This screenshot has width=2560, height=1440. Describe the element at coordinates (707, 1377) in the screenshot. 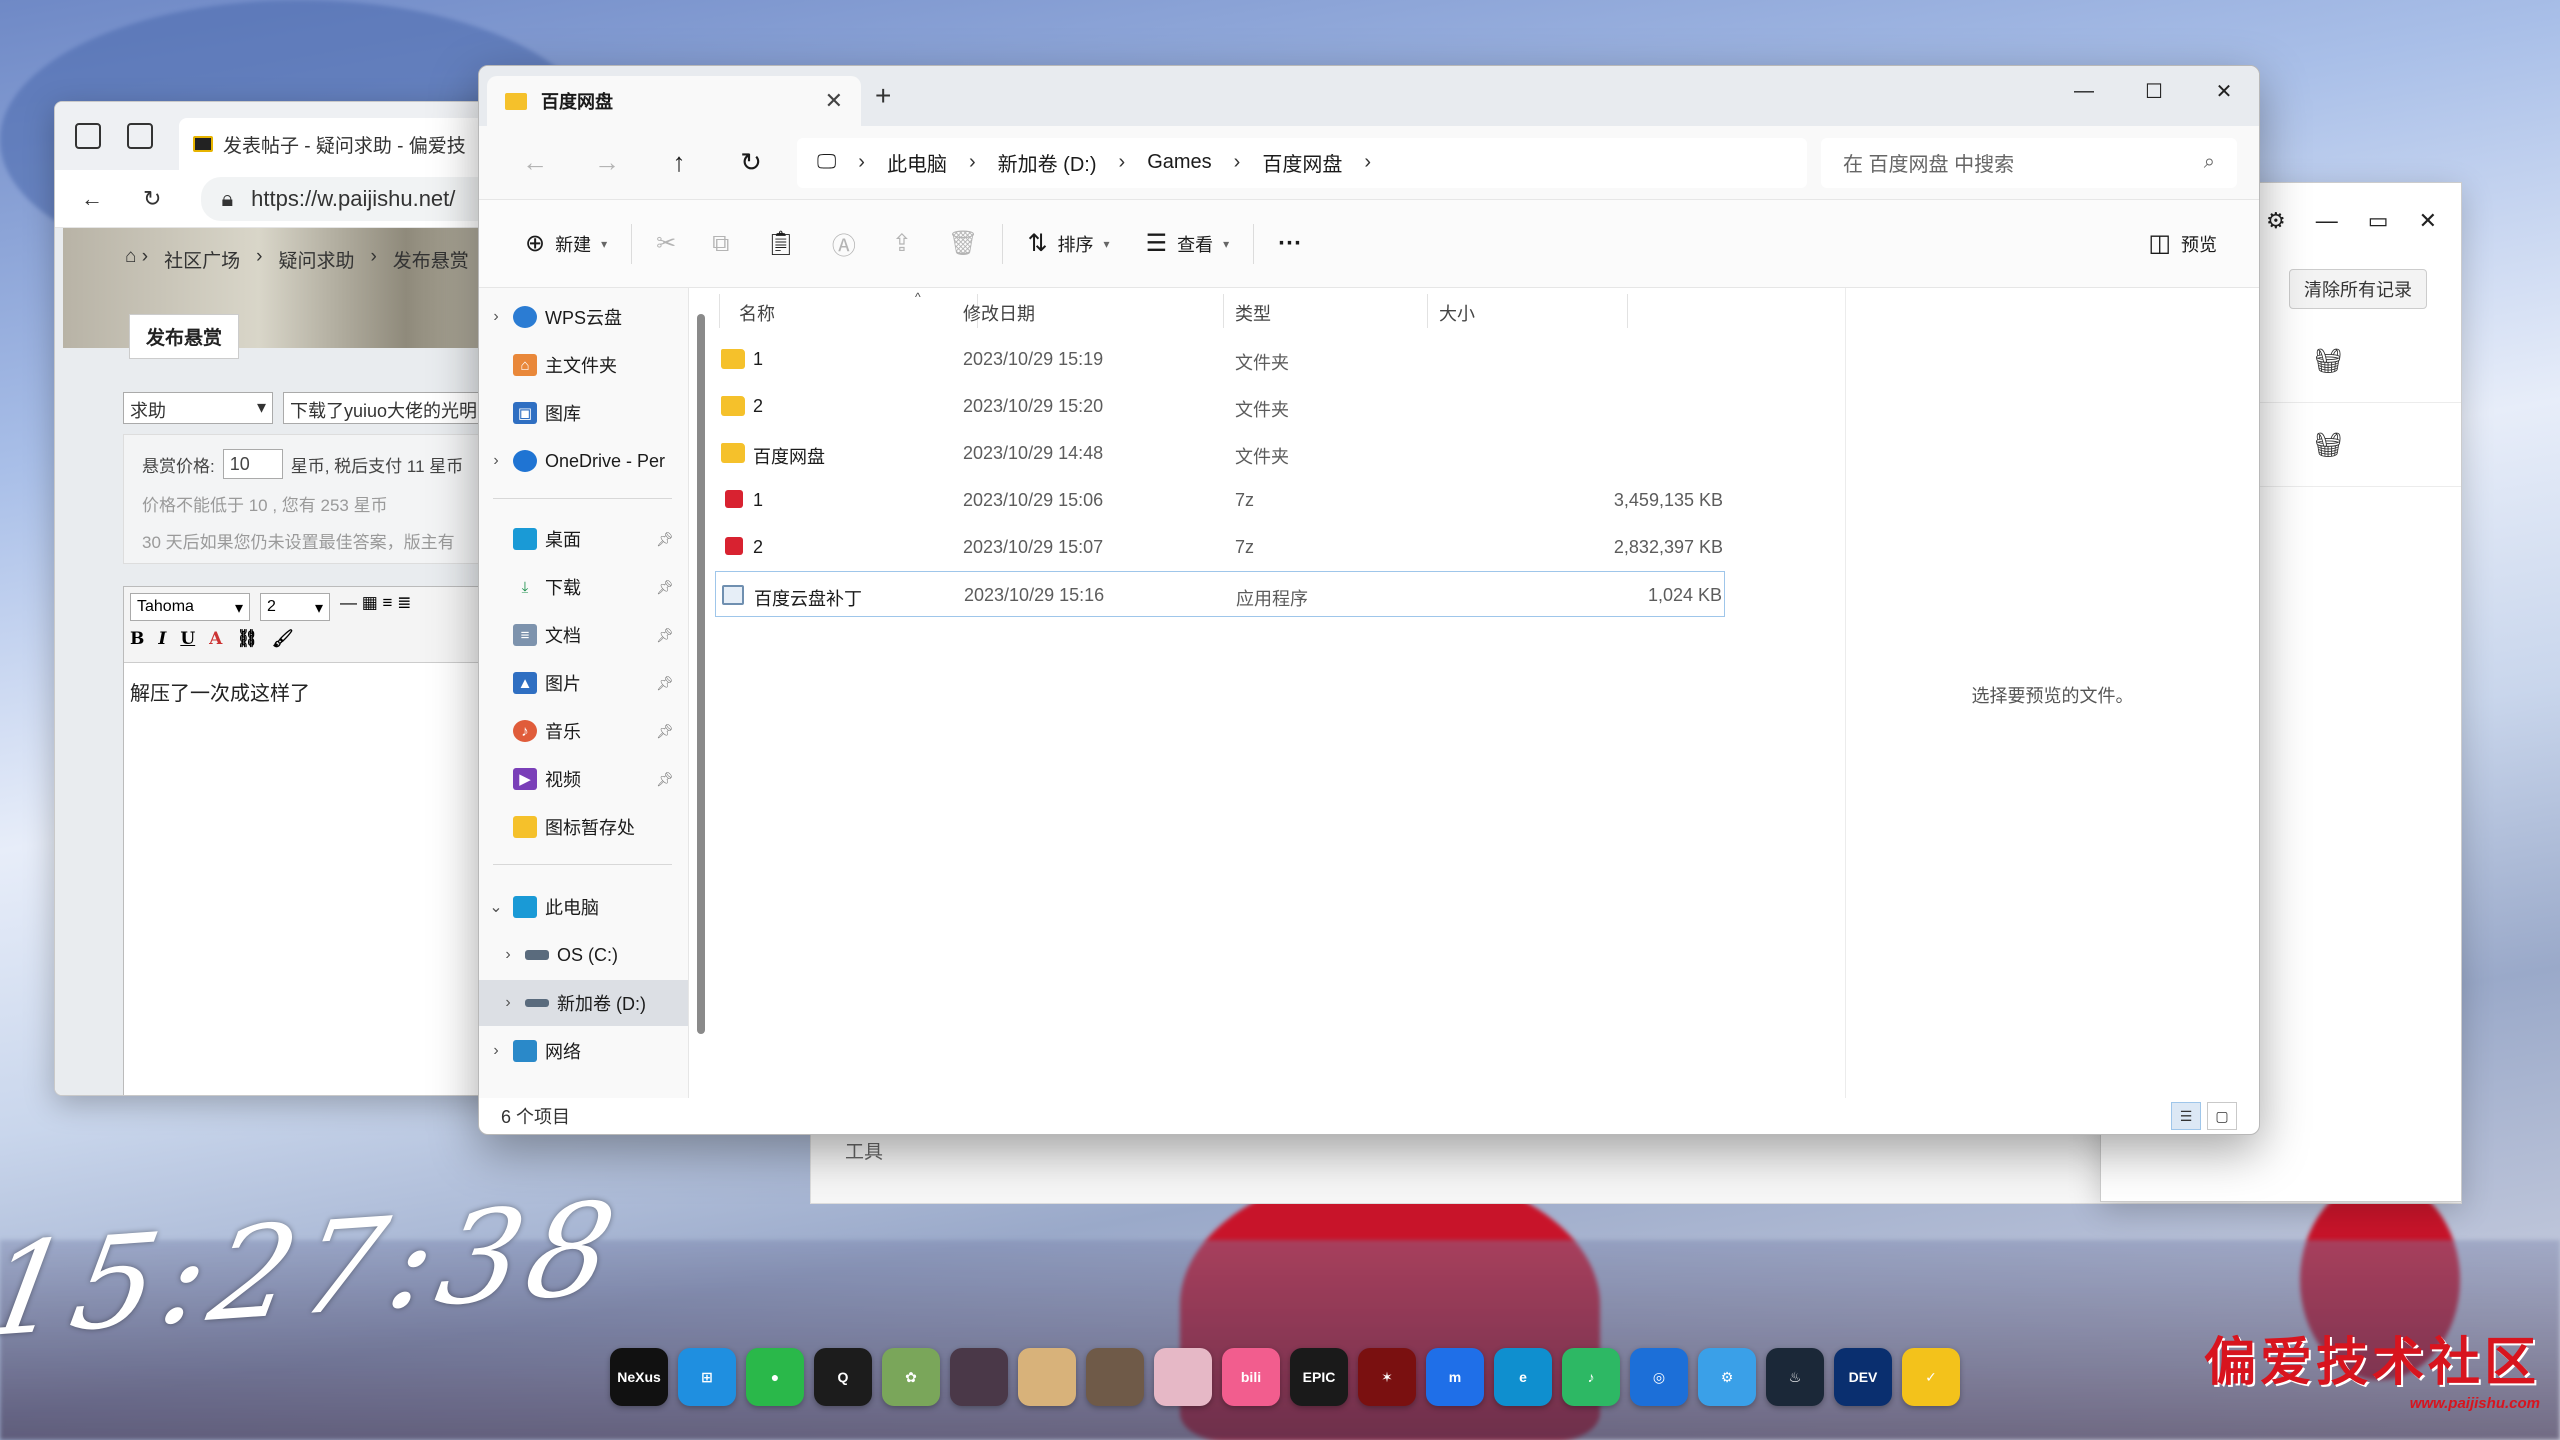

I see `dock-app-windows-icon: ⊞` at that location.